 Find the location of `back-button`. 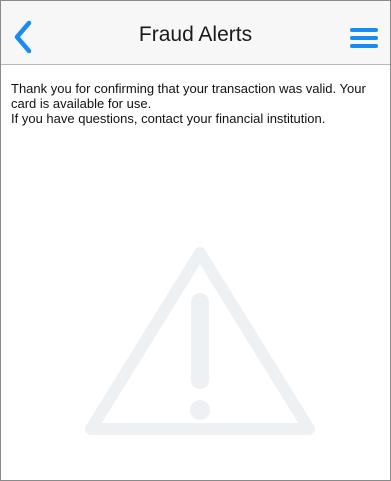

back-button is located at coordinates (24, 37).